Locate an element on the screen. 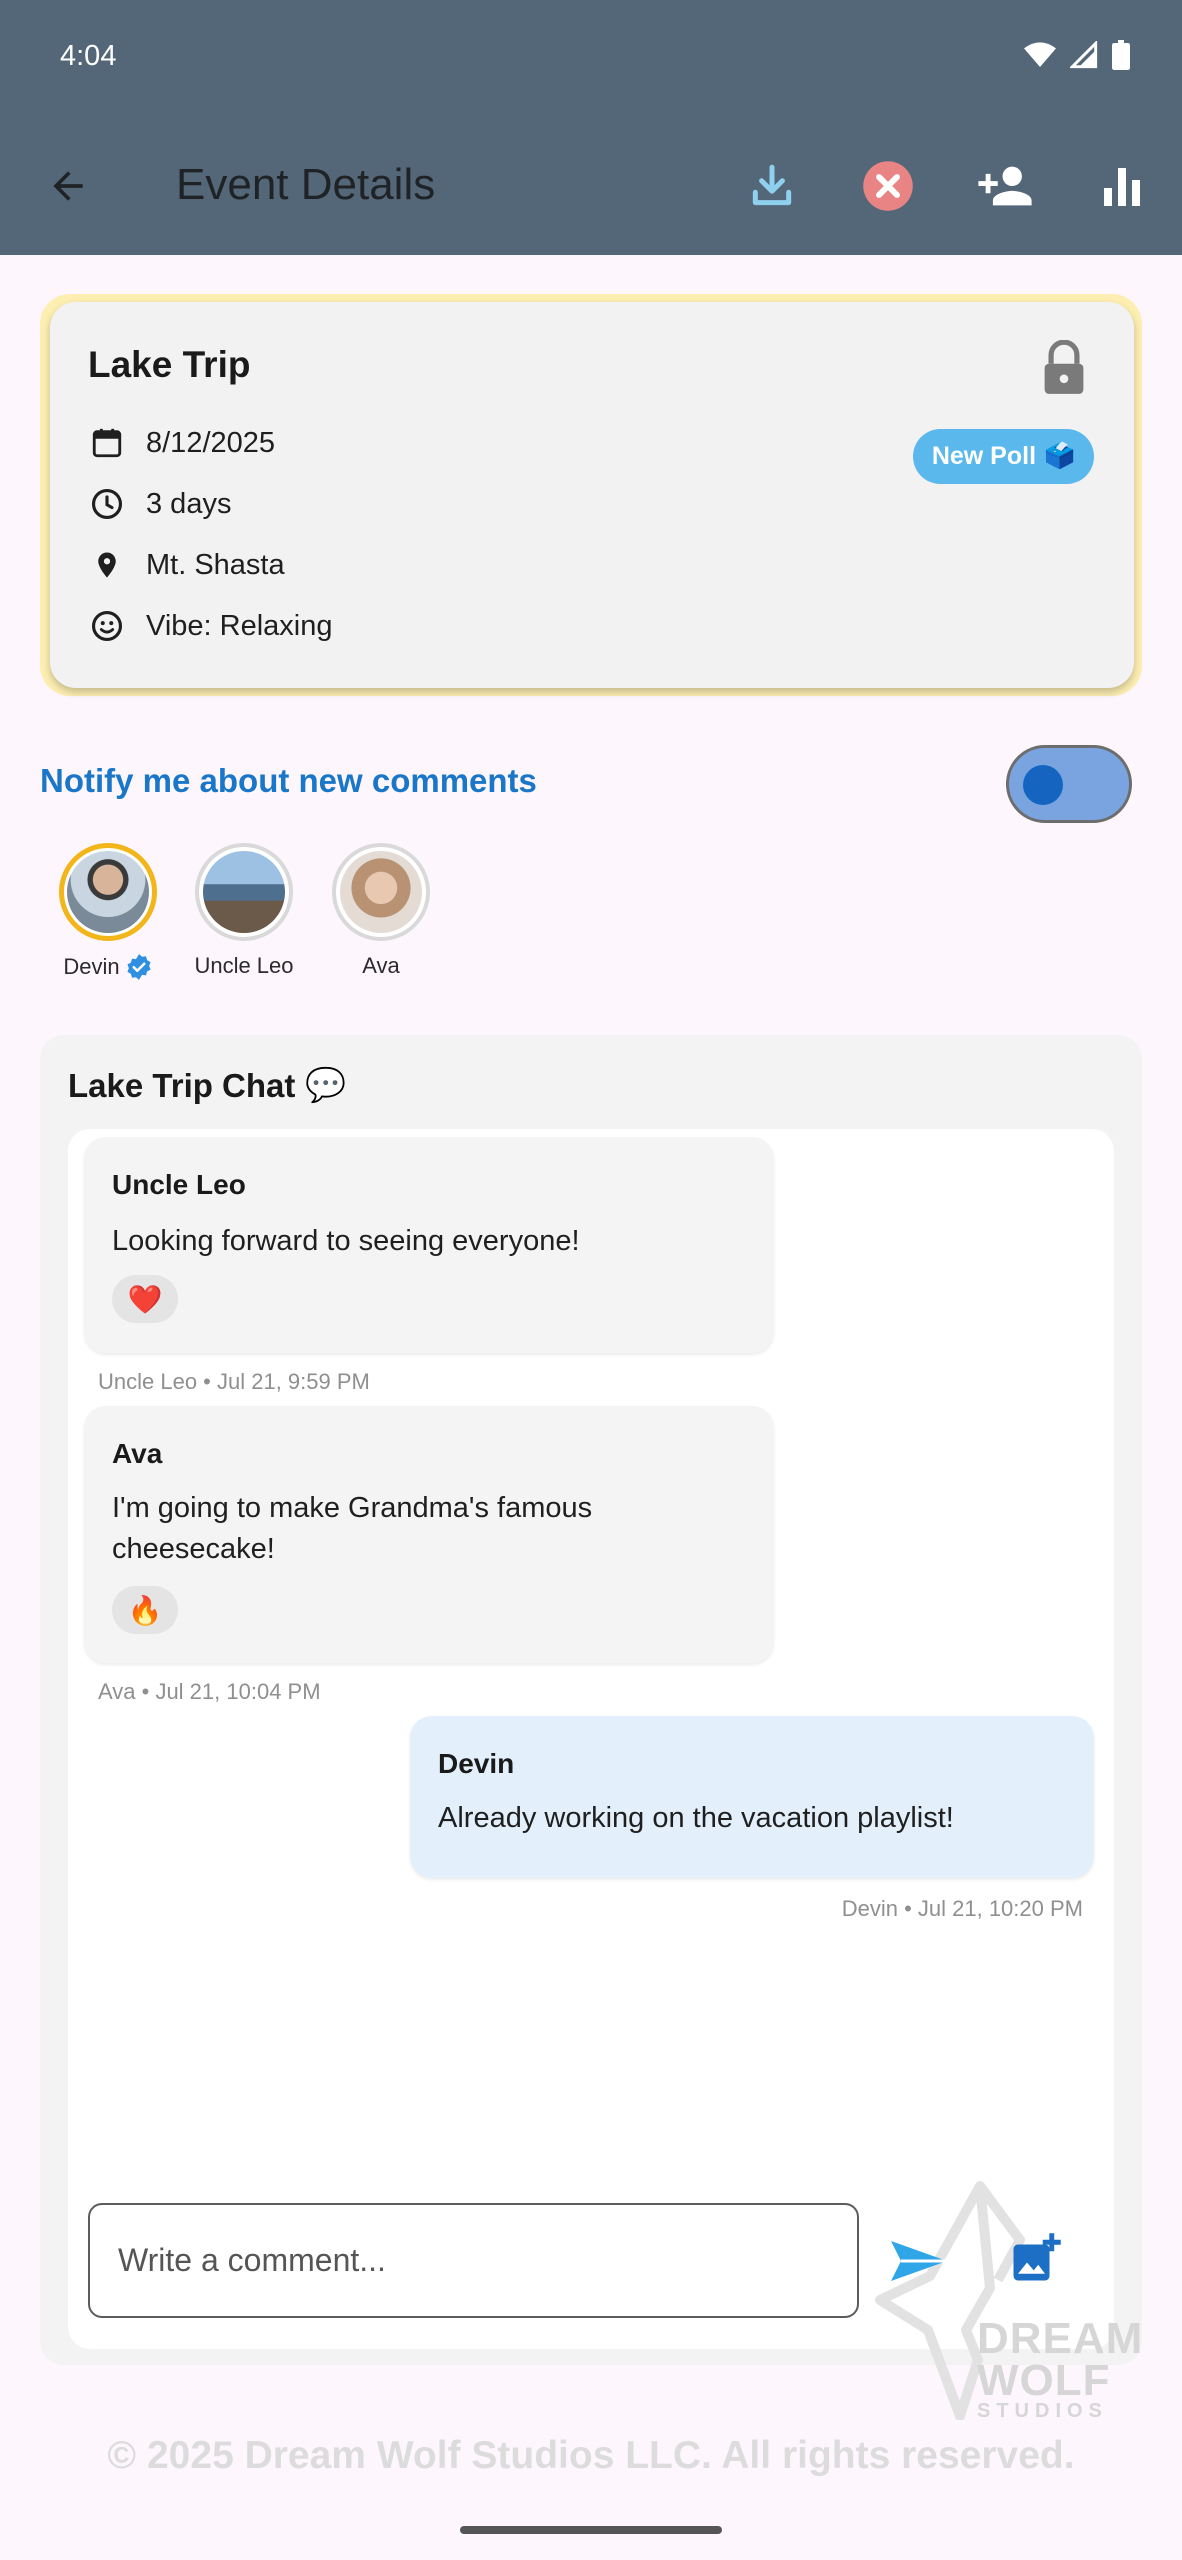 Image resolution: width=1182 pixels, height=2560 pixels. clock-icon is located at coordinates (107, 504).